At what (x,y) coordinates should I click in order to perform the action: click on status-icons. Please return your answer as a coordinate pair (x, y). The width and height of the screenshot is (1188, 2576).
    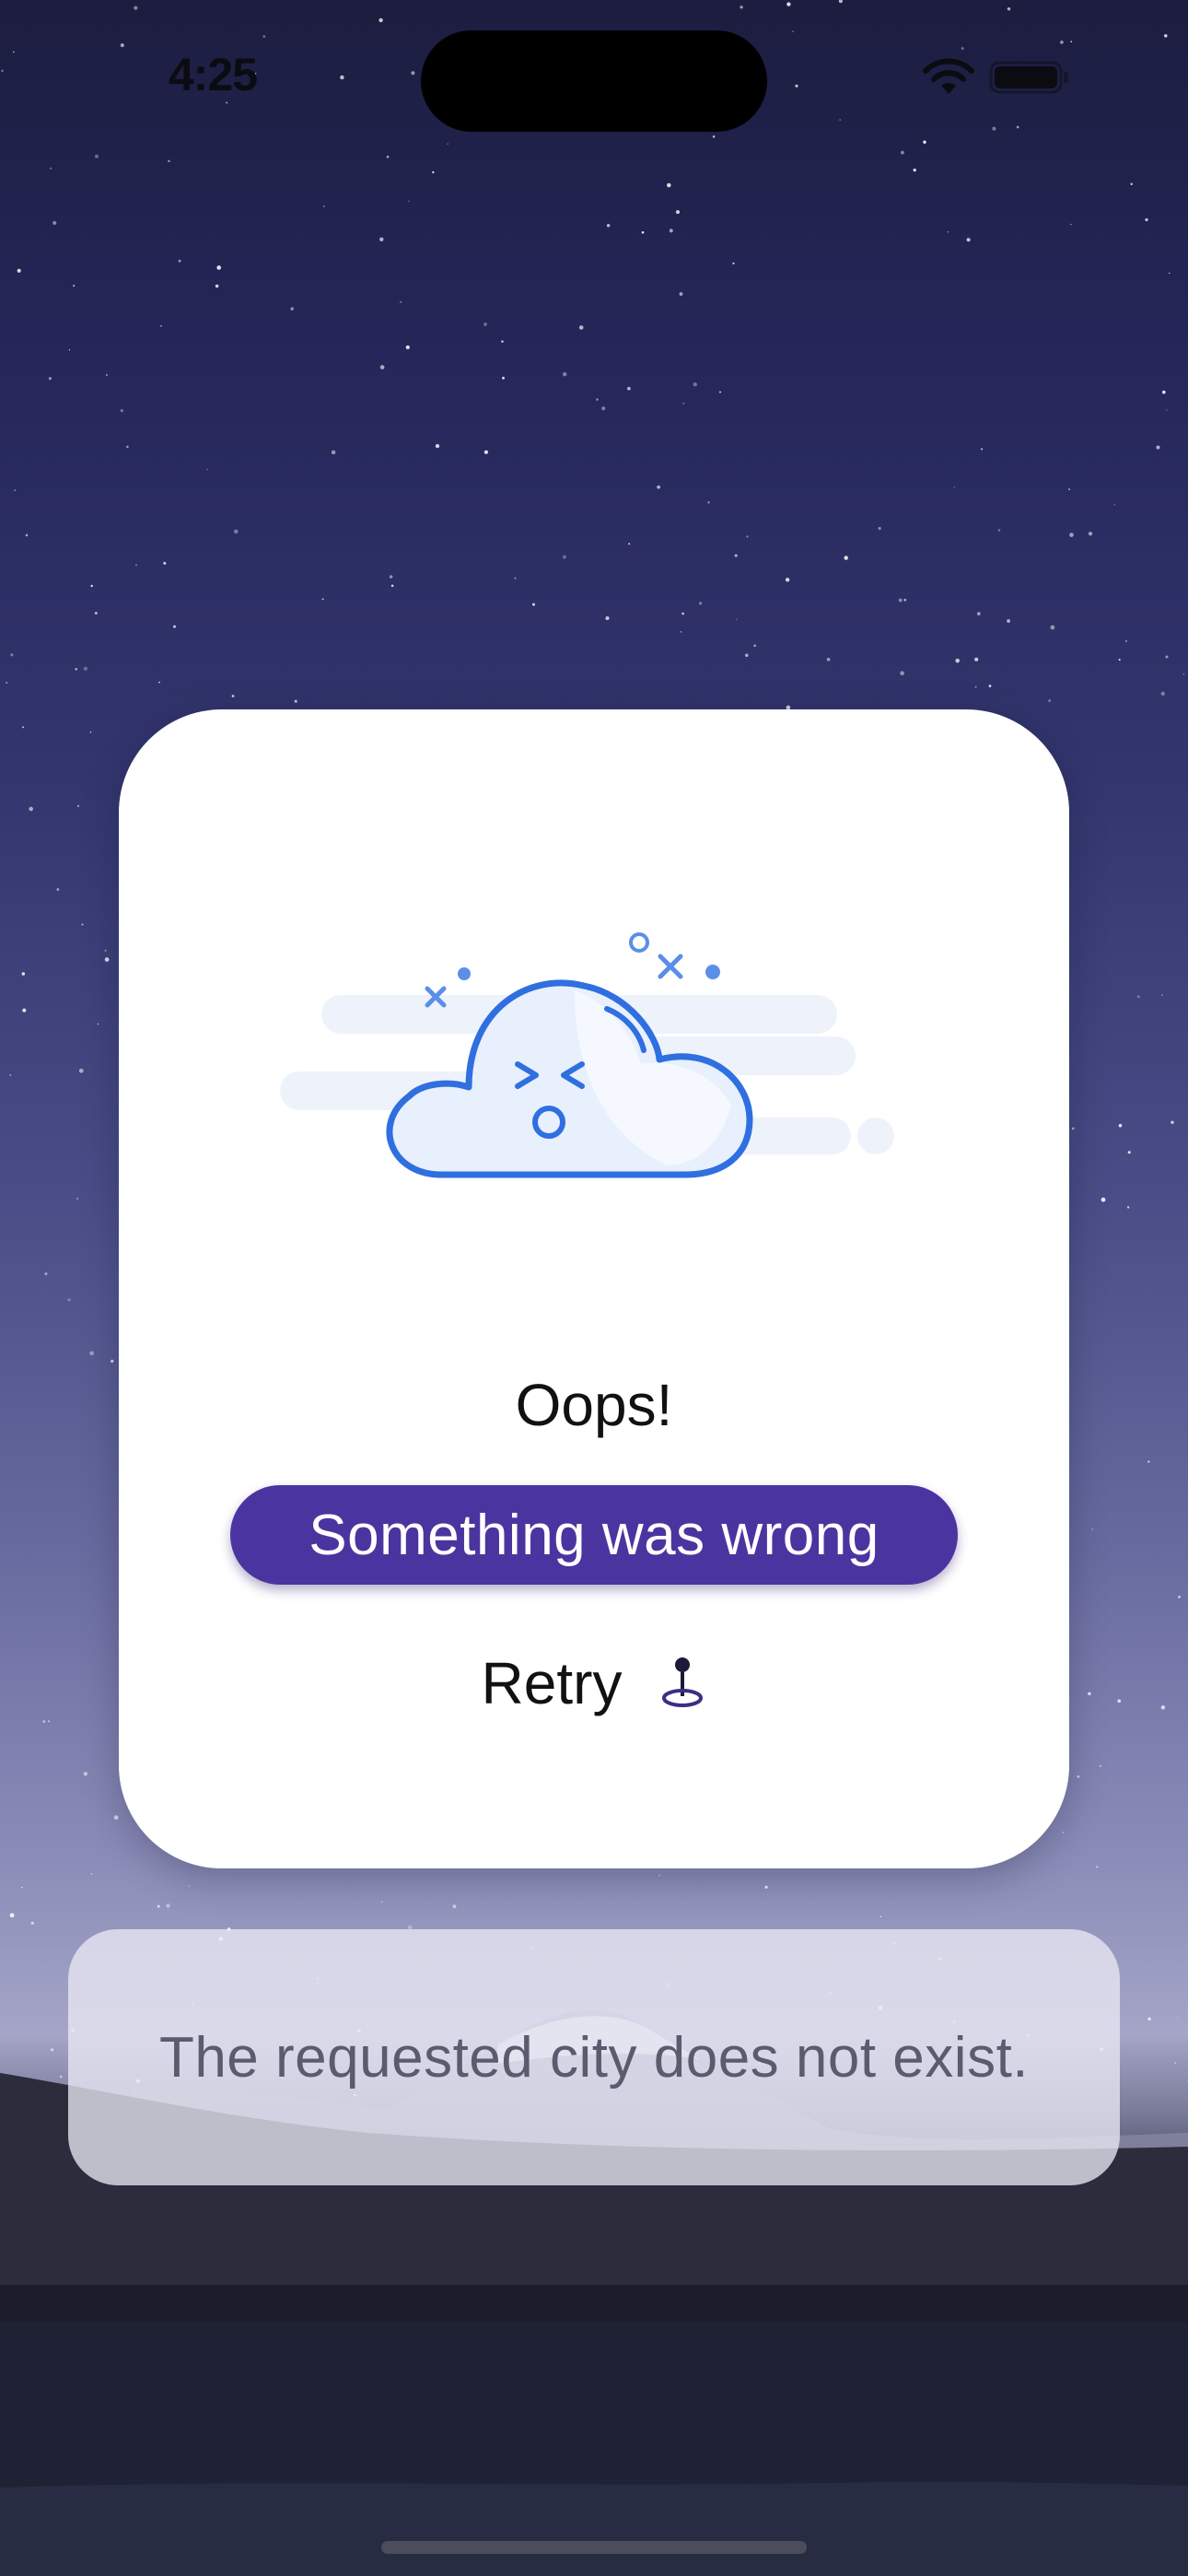
    Looking at the image, I should click on (995, 79).